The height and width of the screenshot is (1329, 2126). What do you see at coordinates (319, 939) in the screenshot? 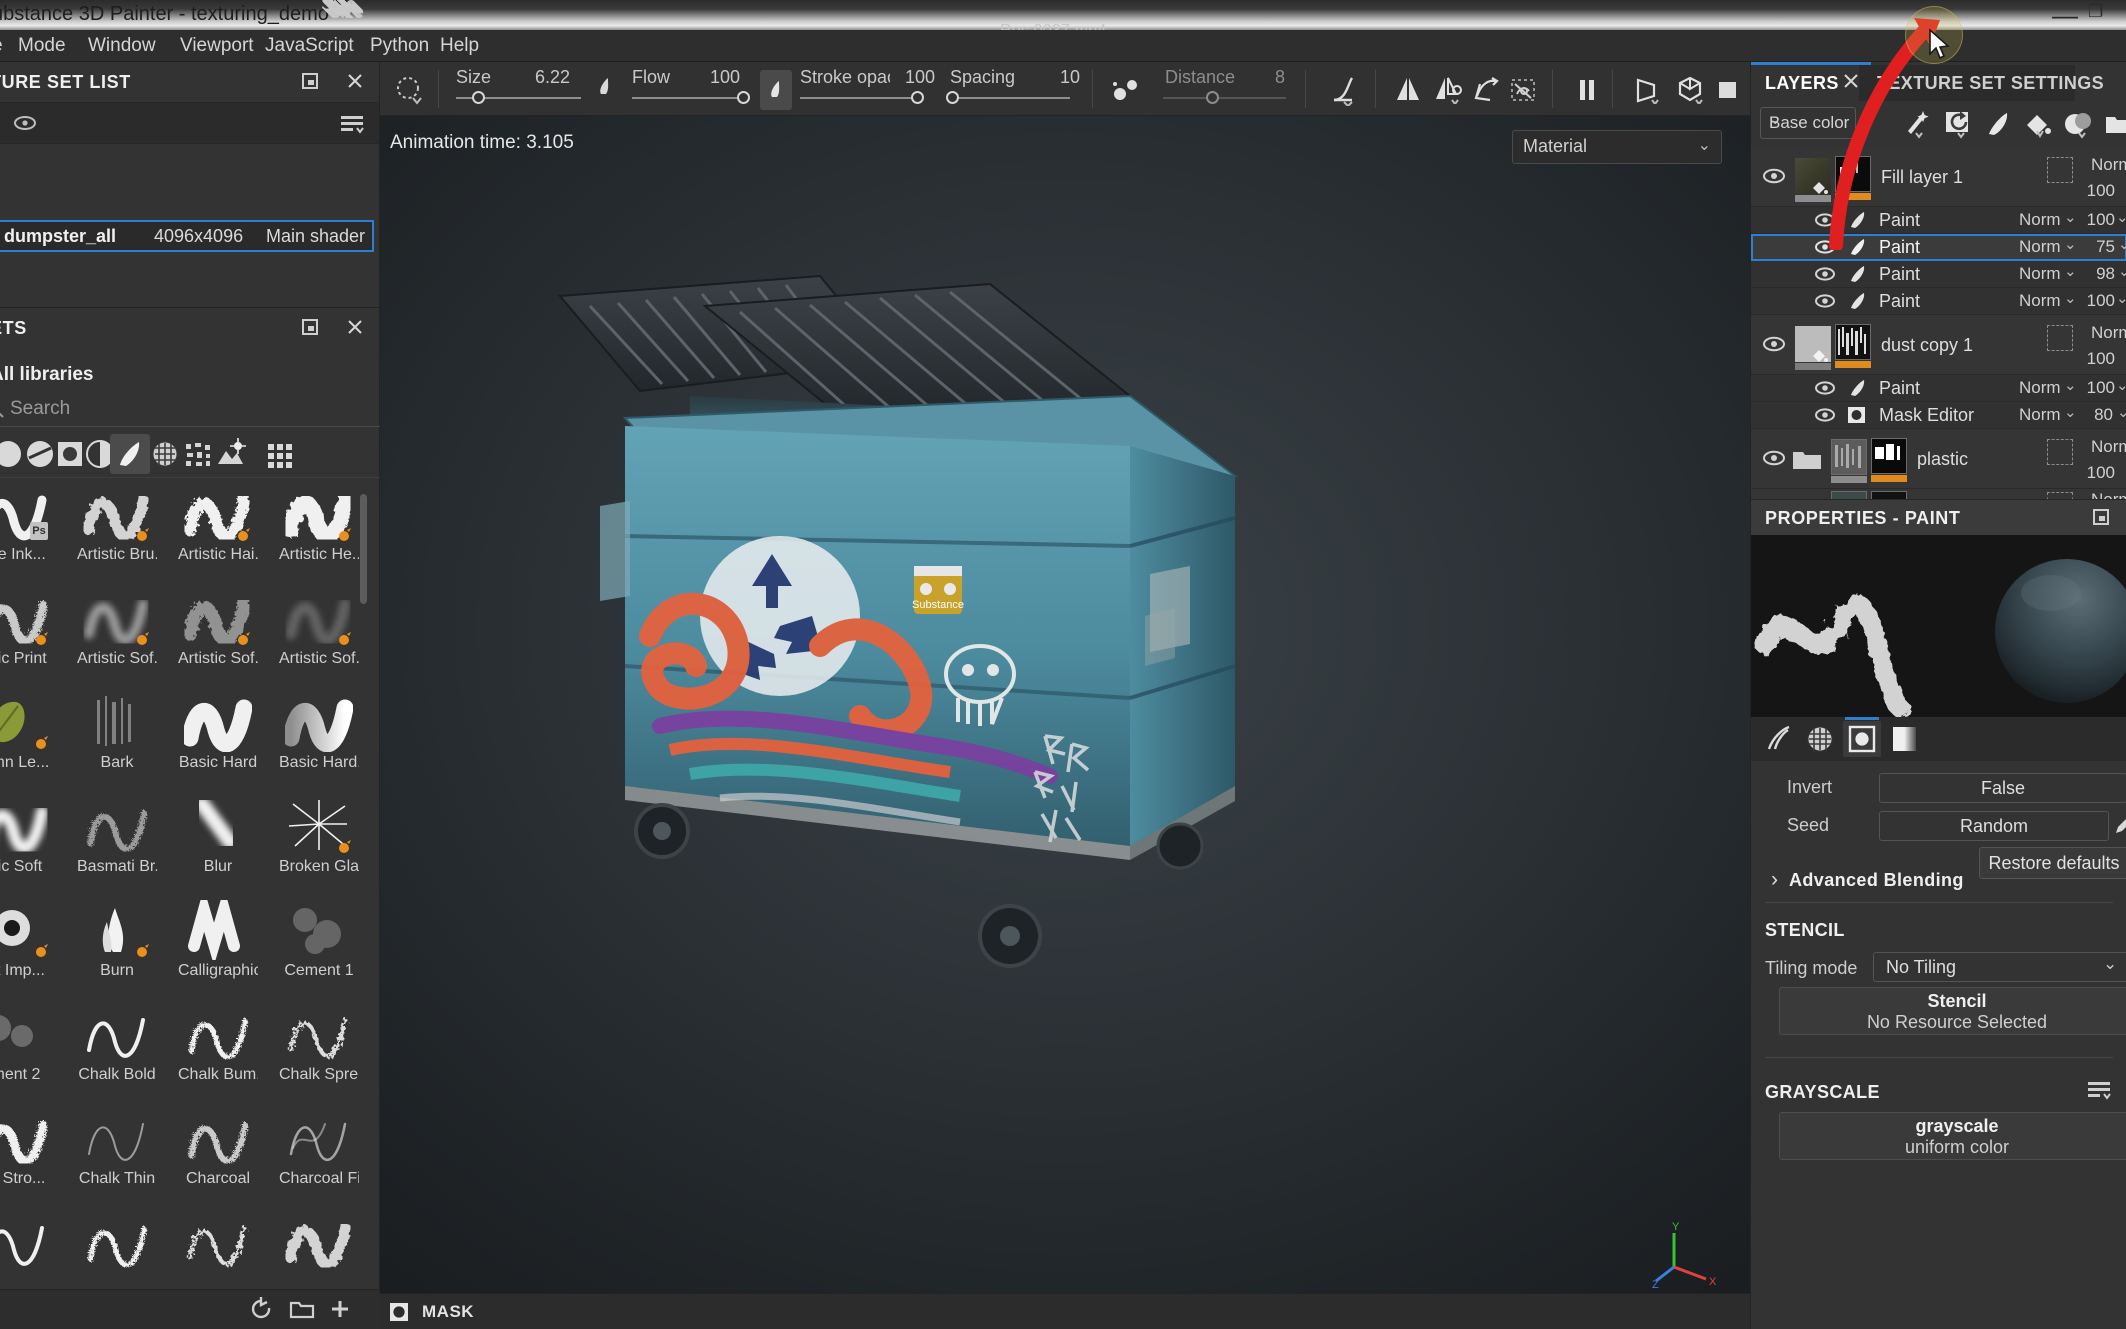
I see `brush-asset-item: Cement 1` at bounding box center [319, 939].